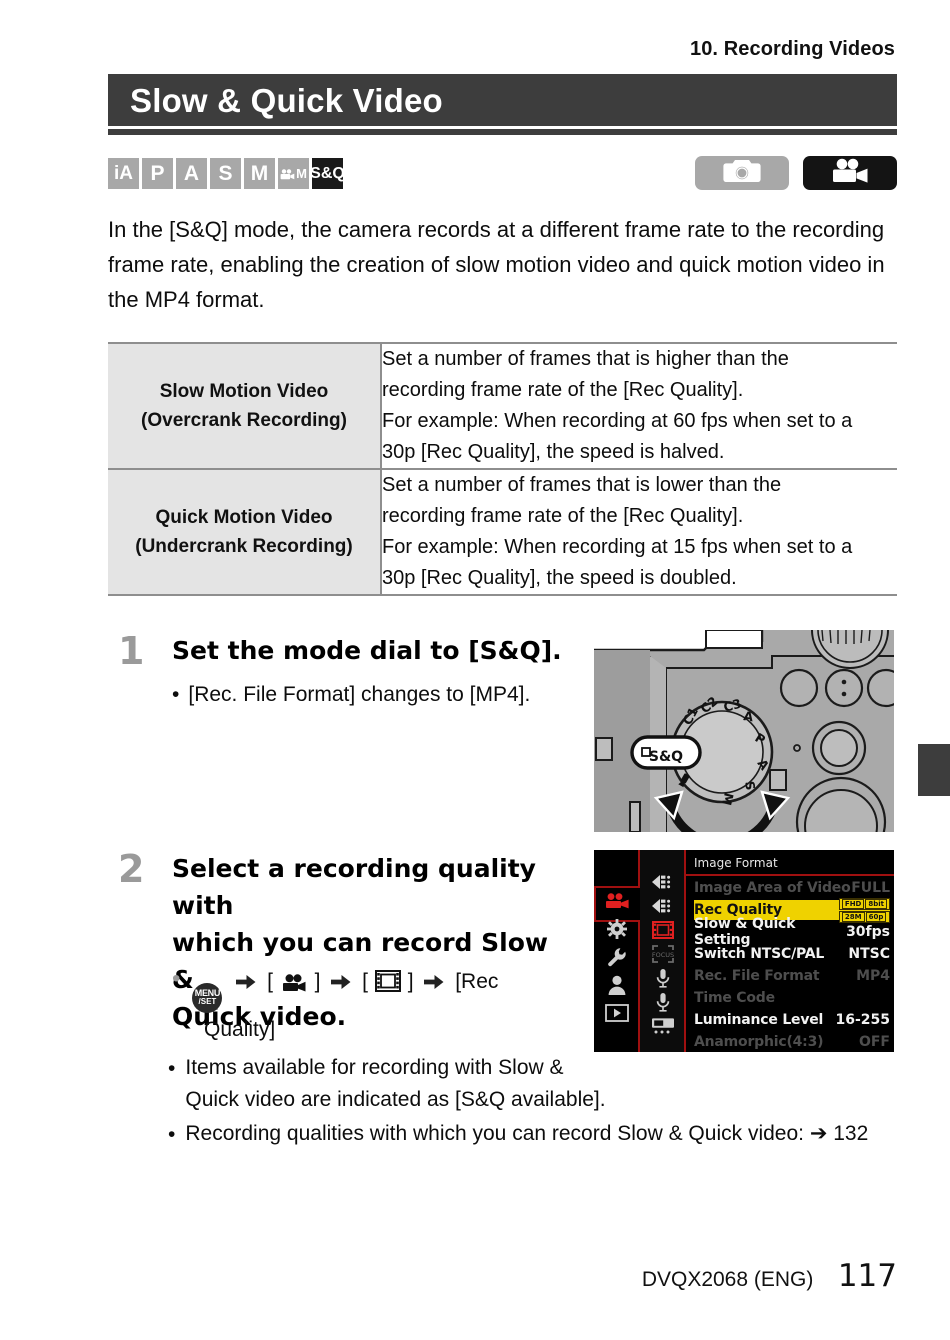  I want to click on menu-item-rec-file-format: Rec. File Format MP4, so click(792, 976).